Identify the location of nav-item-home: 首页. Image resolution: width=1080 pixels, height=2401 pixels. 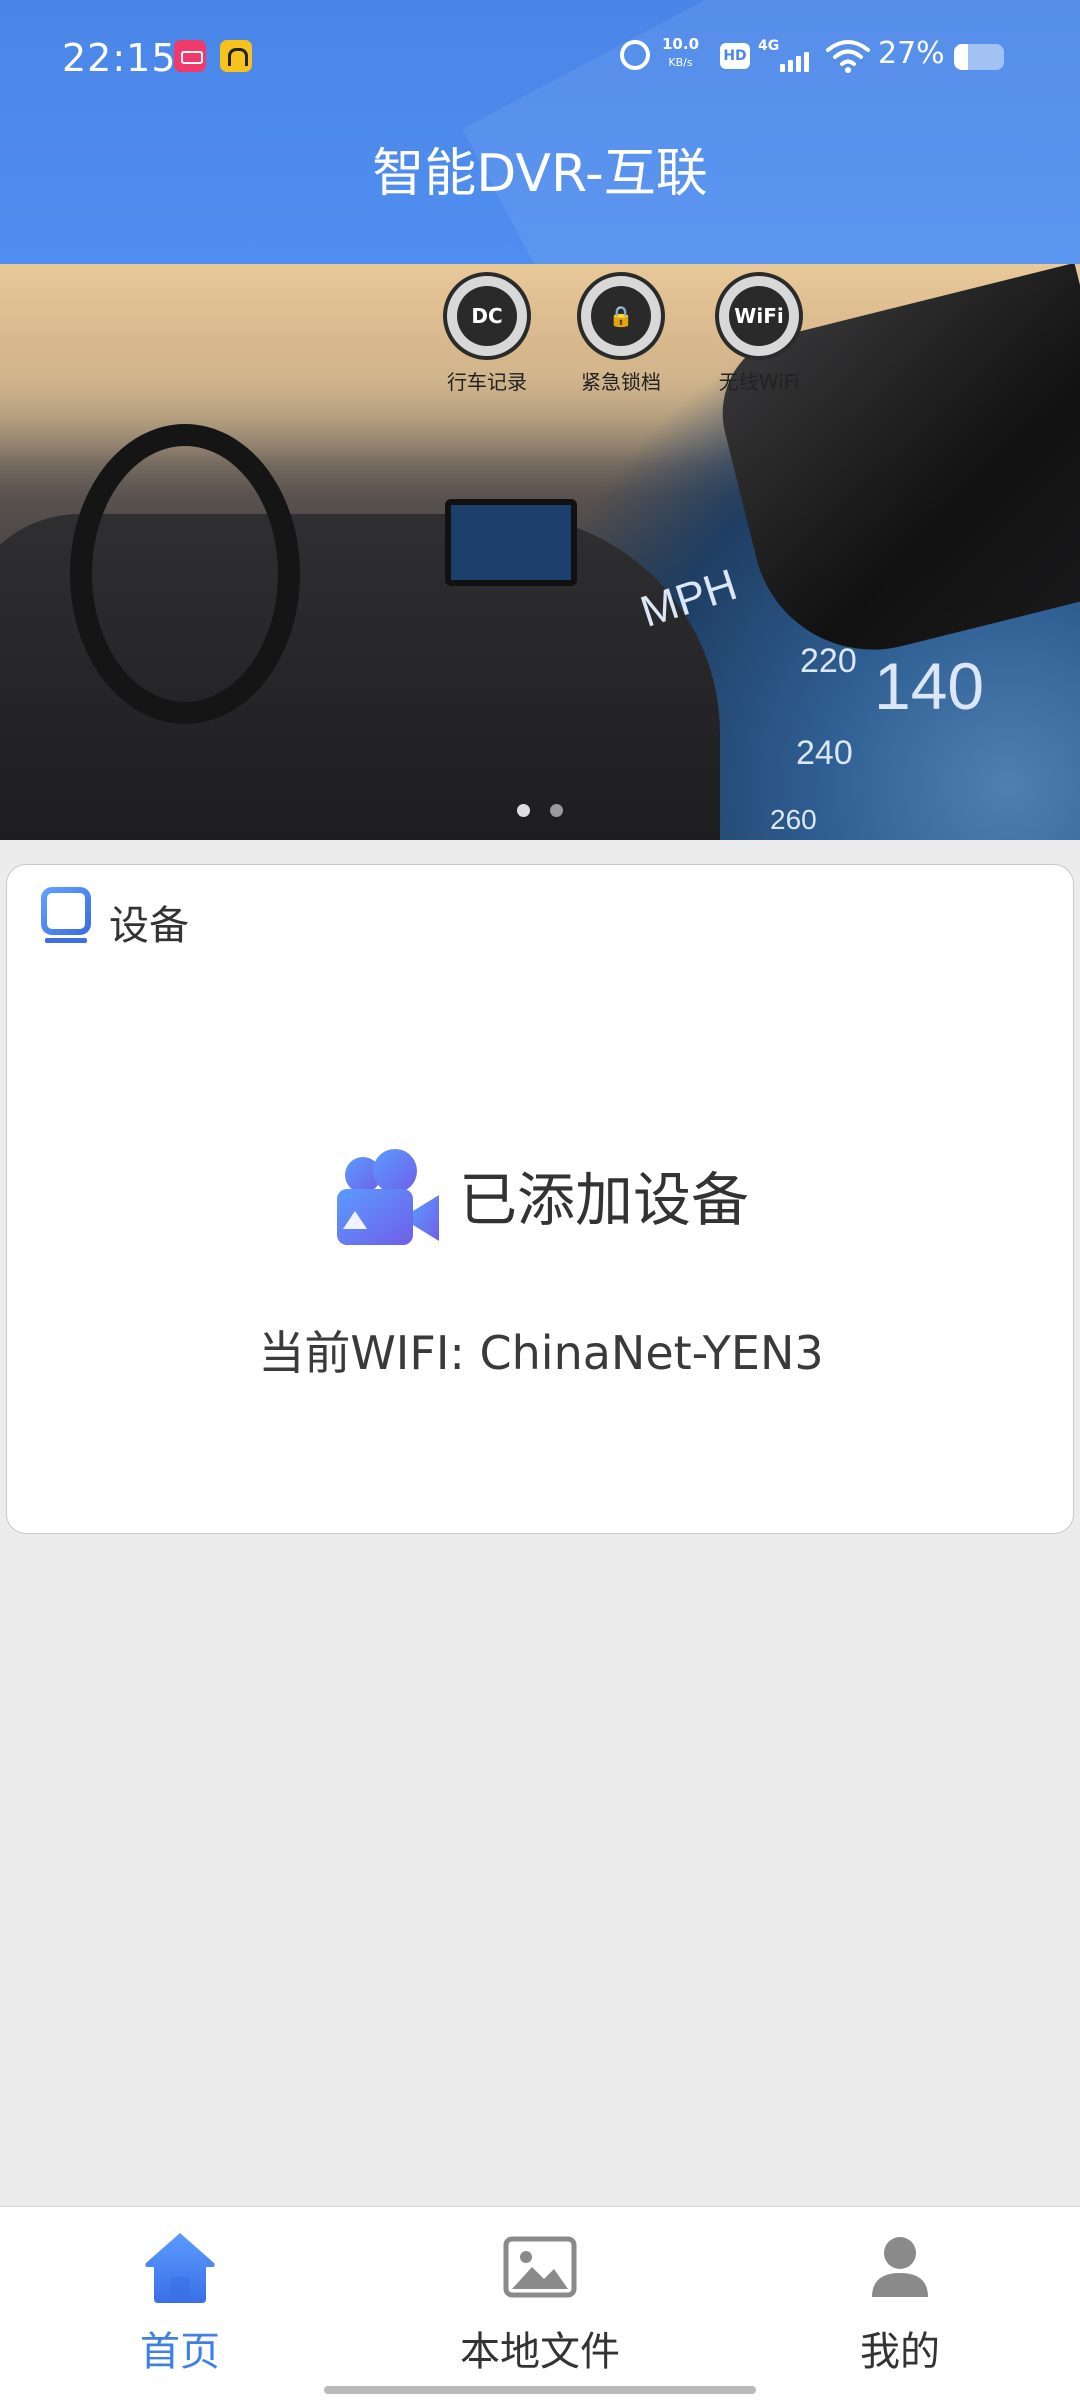
(180, 2304).